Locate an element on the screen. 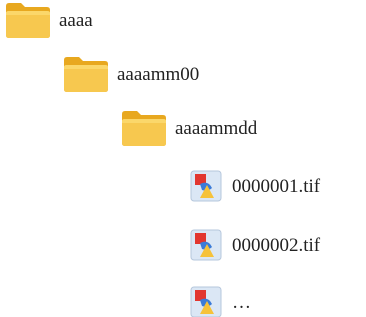  tree-item-folder-aaaammdd: aaaammdd is located at coordinates (188, 128).